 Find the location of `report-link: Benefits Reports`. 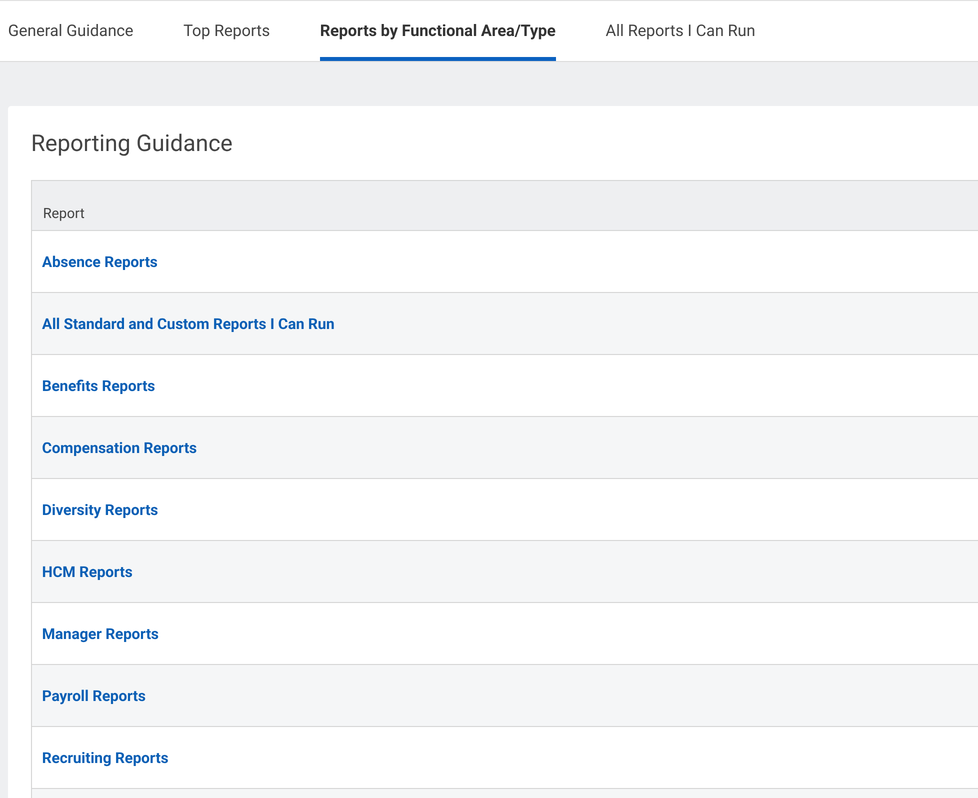

report-link: Benefits Reports is located at coordinates (99, 385).